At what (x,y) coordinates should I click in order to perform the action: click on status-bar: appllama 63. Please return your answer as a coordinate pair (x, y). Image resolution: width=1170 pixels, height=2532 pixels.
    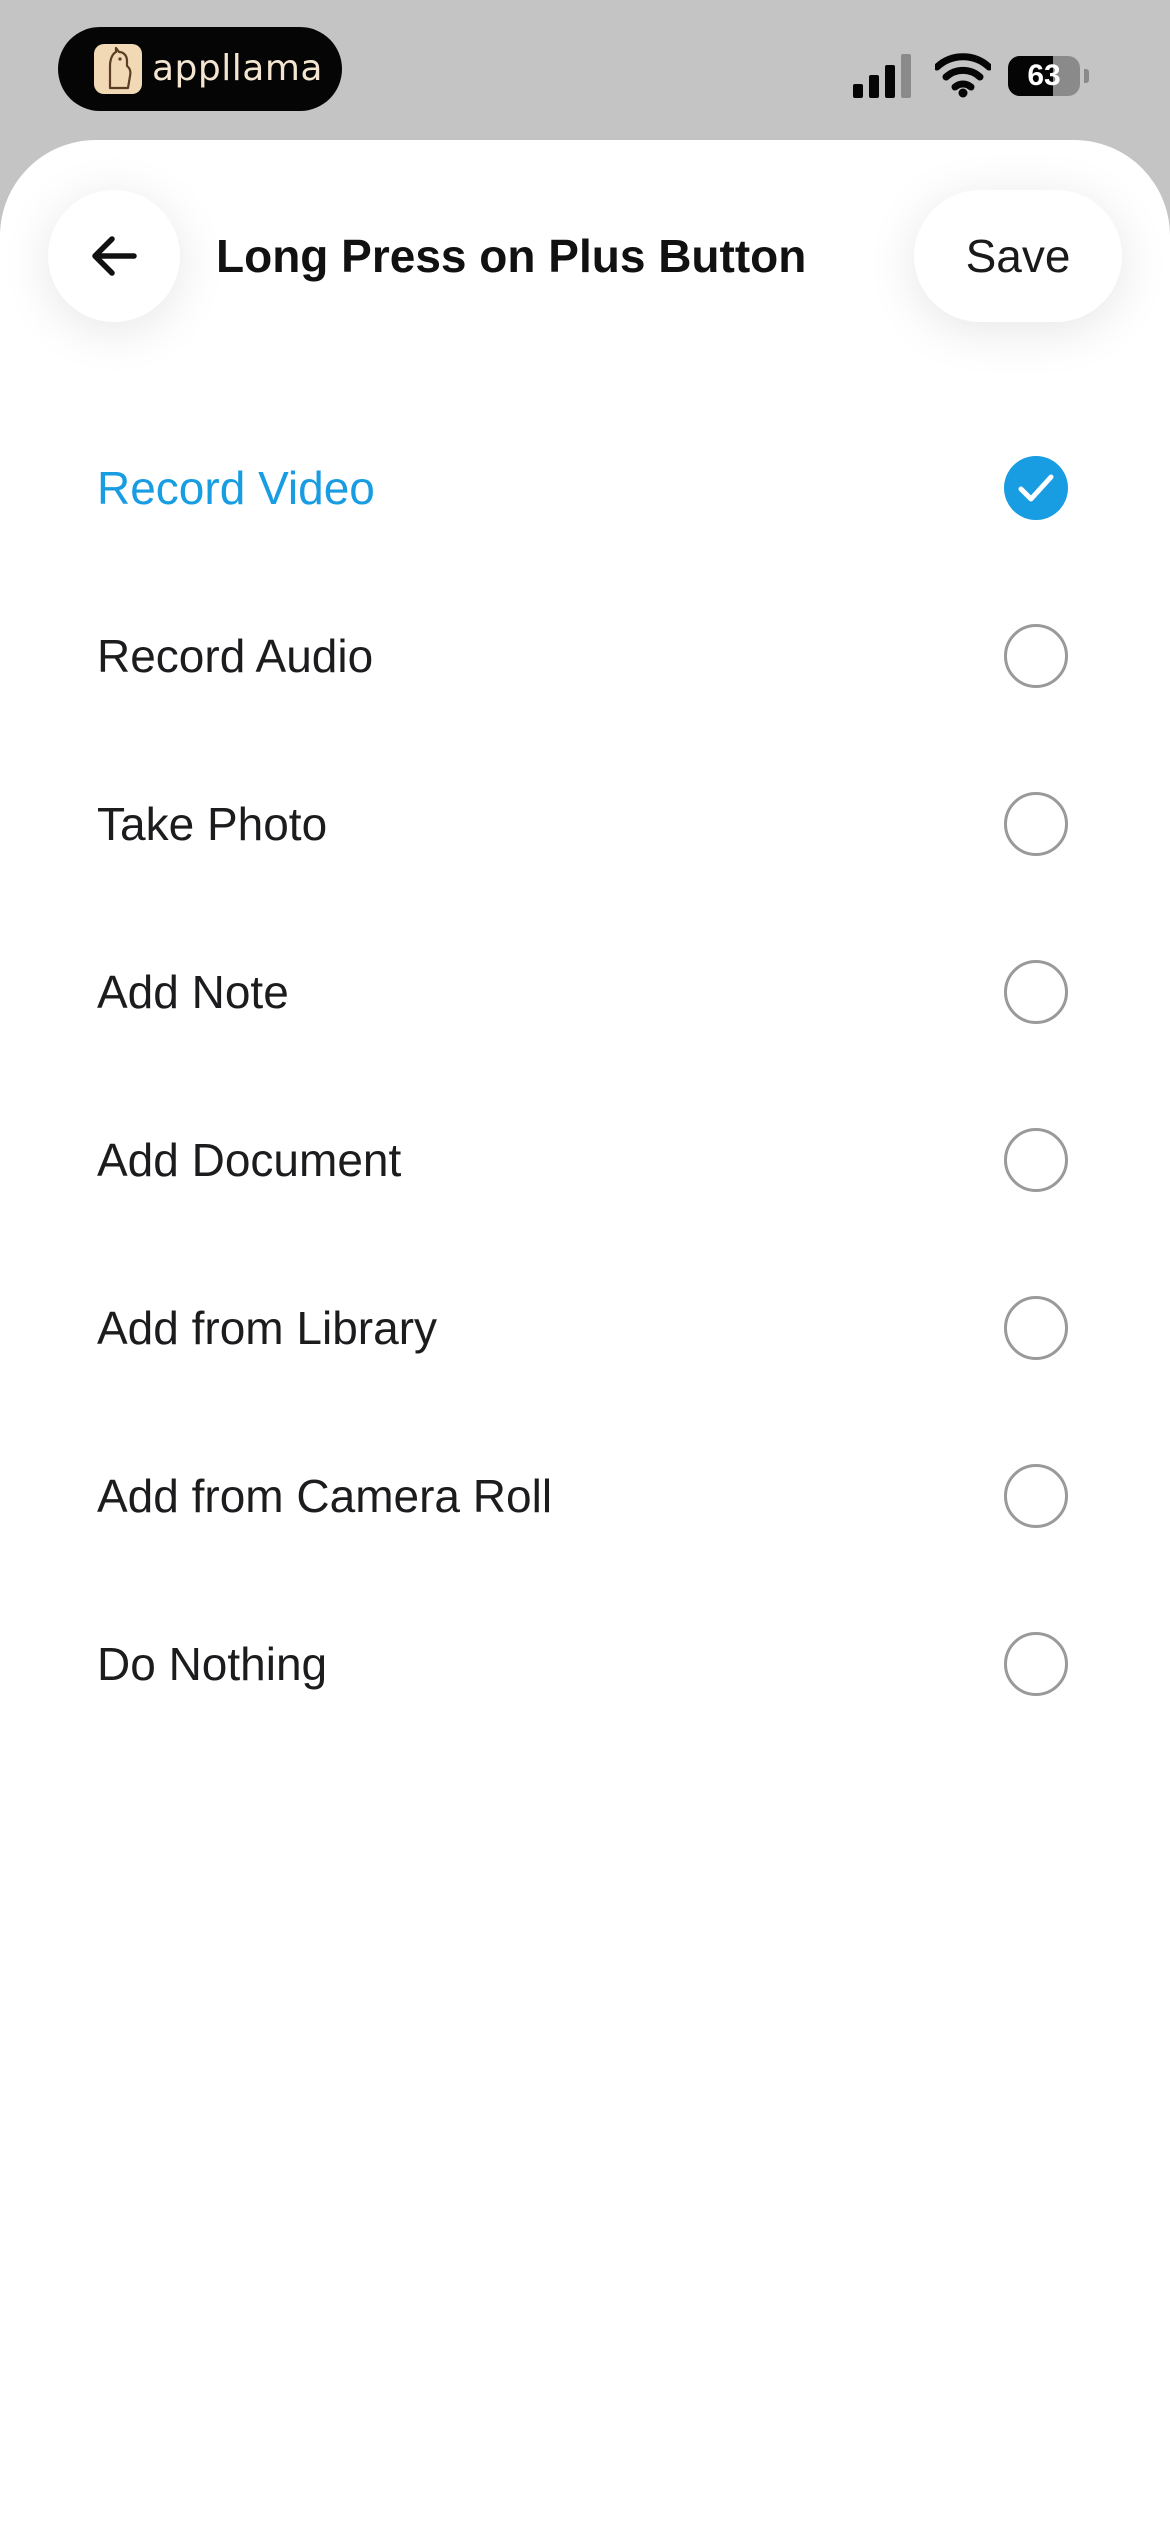
    Looking at the image, I should click on (585, 70).